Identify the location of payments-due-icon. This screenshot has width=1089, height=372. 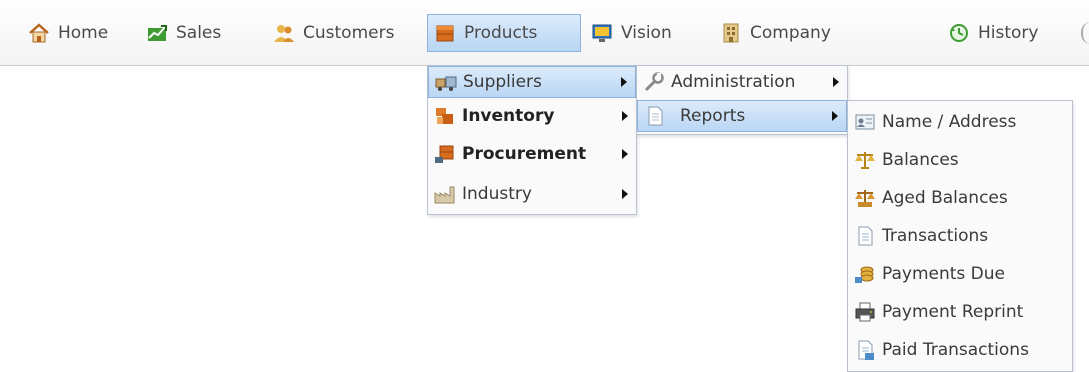
(865, 274).